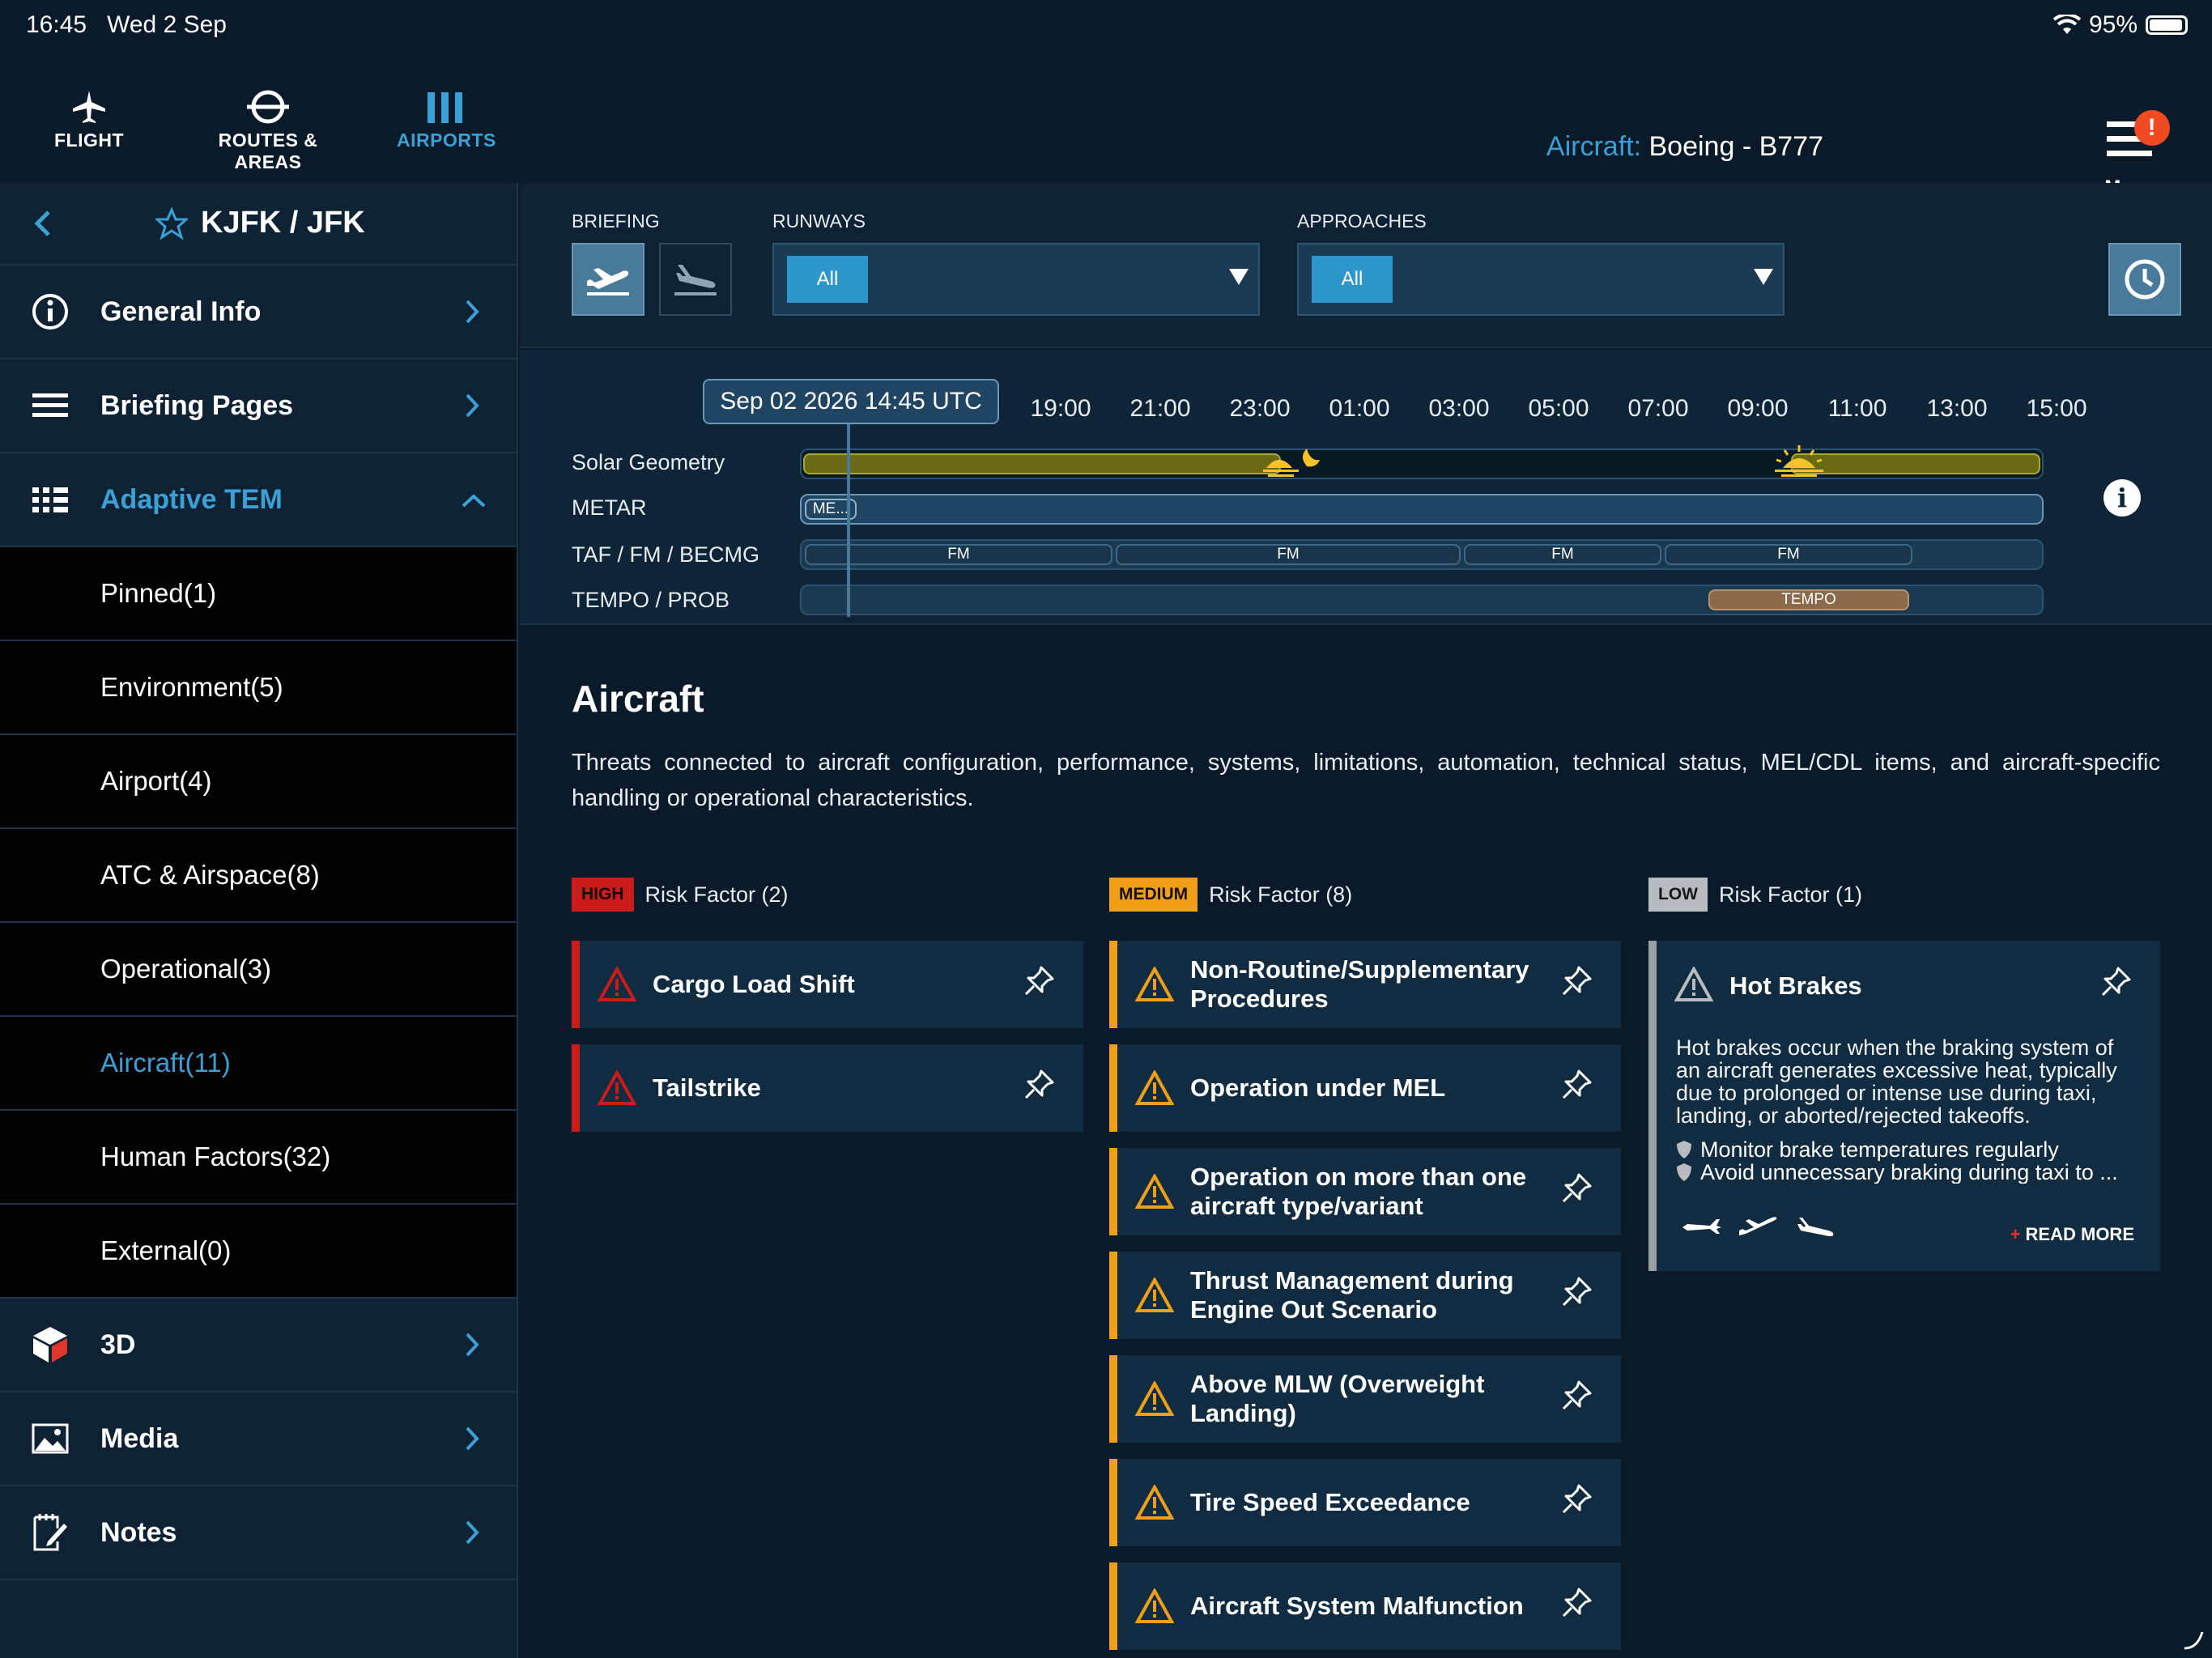 The width and height of the screenshot is (2212, 1658). What do you see at coordinates (1459, 408) in the screenshot?
I see `timeline-tick: 03:00` at bounding box center [1459, 408].